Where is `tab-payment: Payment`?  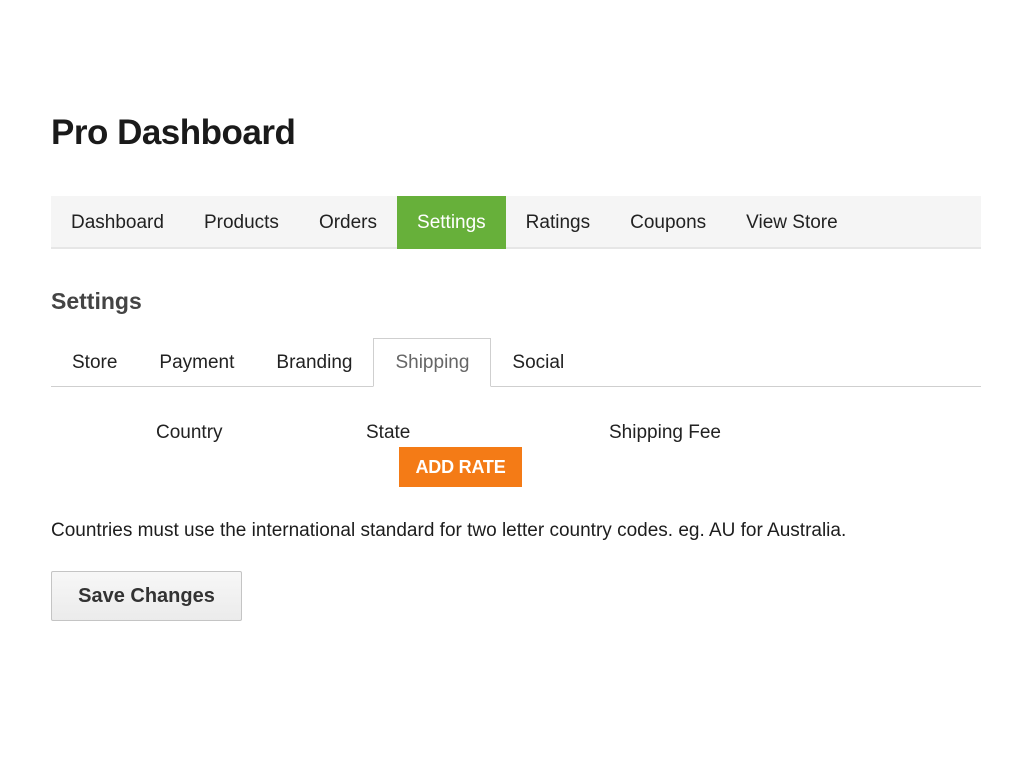 tab-payment: Payment is located at coordinates (196, 362).